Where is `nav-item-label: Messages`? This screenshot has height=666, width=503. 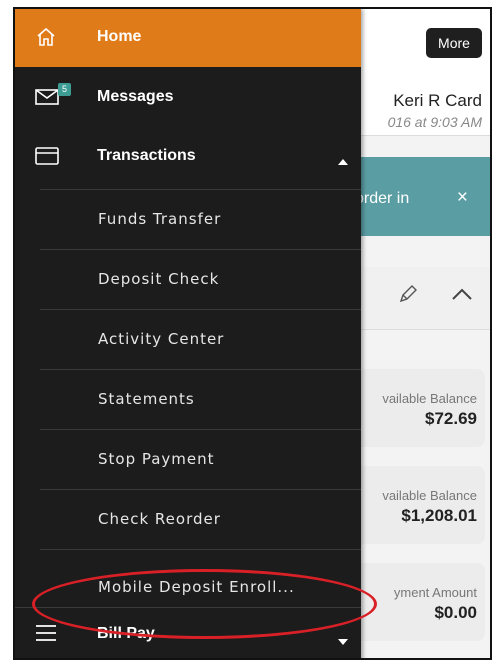 nav-item-label: Messages is located at coordinates (135, 96).